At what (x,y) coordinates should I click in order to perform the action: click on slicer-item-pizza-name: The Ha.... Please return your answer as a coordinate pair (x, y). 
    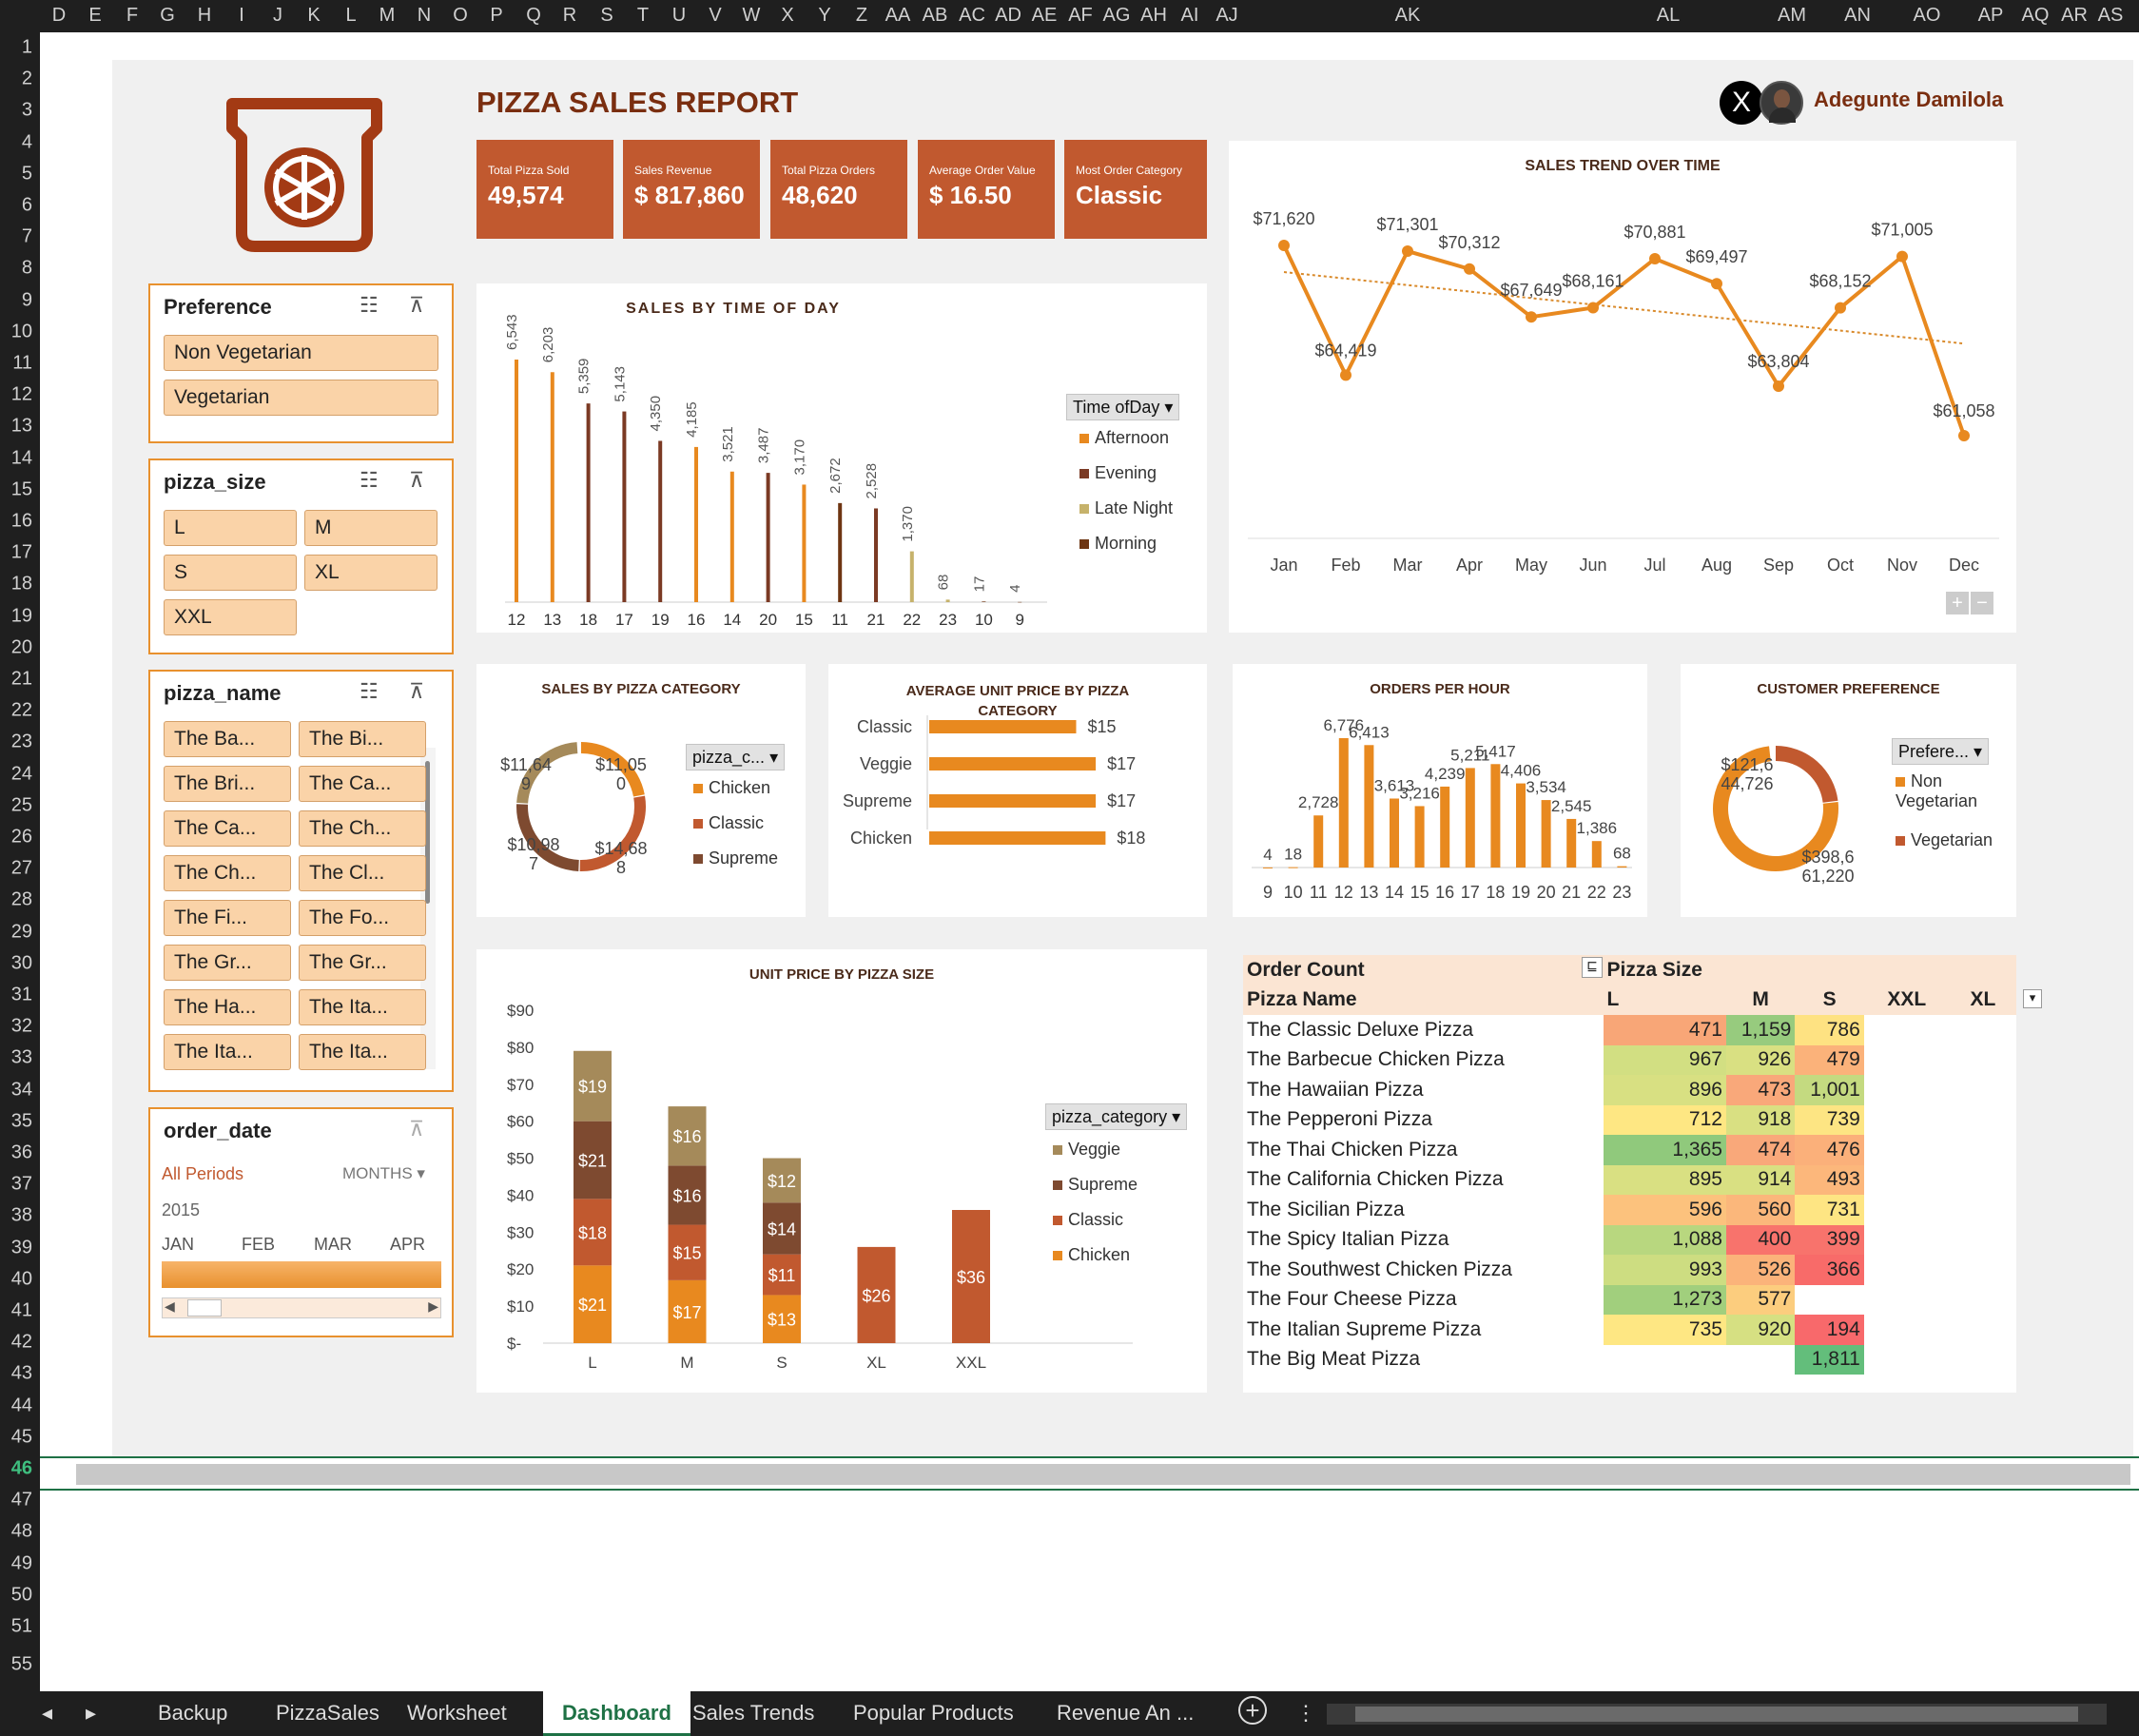
    Looking at the image, I should click on (227, 1007).